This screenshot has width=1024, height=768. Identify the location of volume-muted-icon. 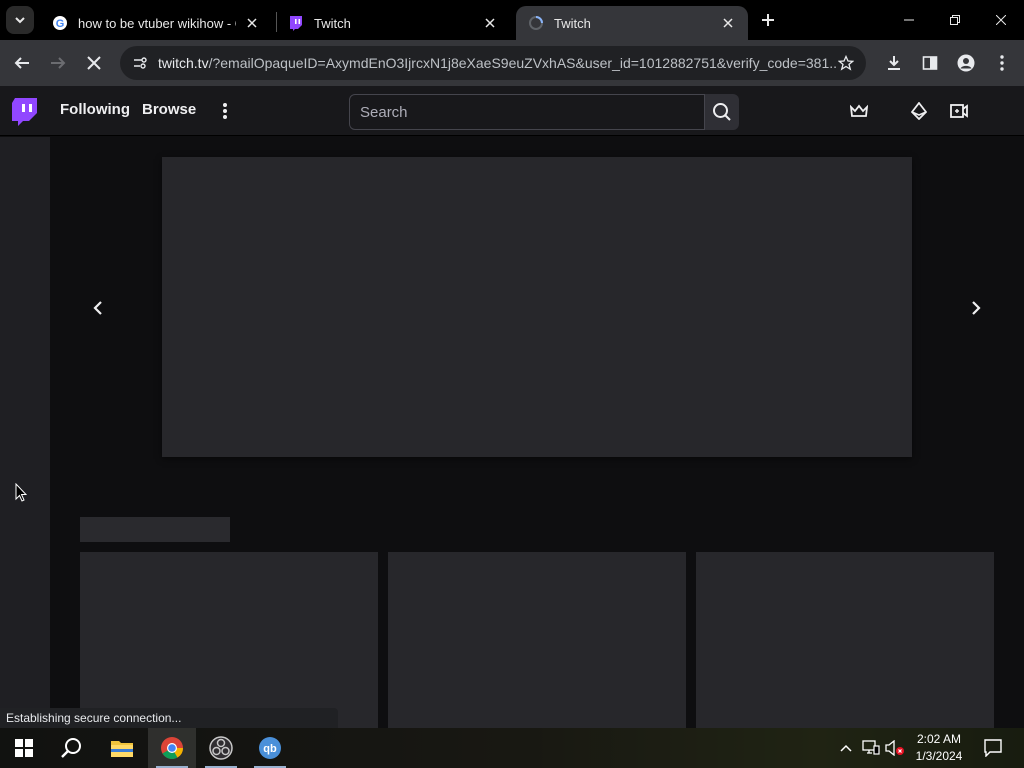
(894, 748).